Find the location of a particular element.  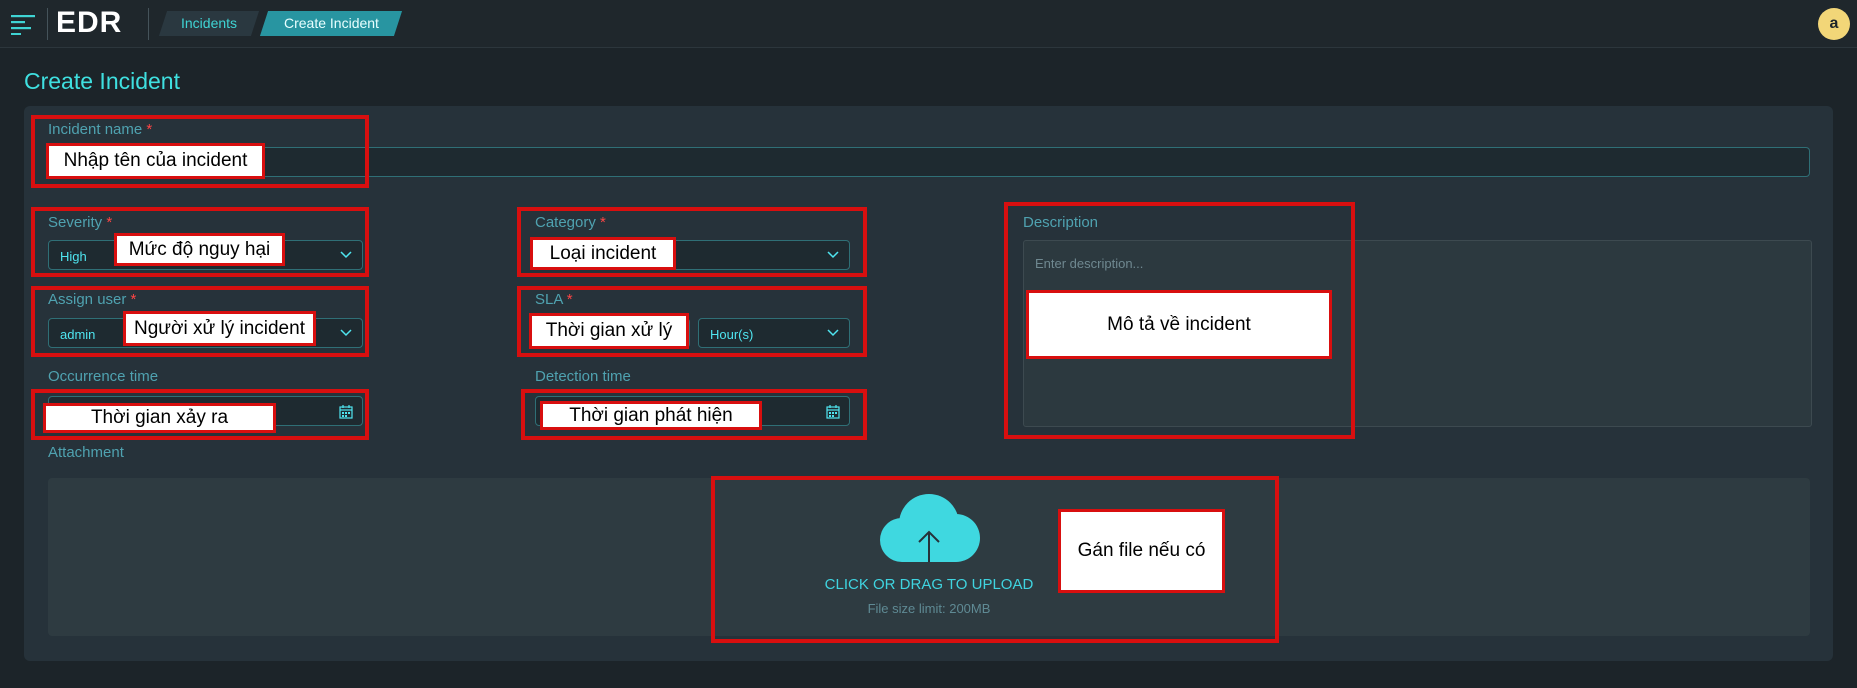

annotation-category: Loại incident is located at coordinates (603, 253).